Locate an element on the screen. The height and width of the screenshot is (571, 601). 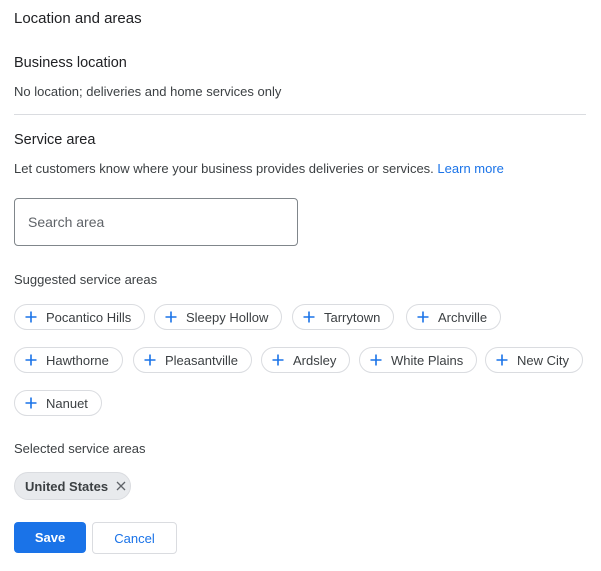
section-title: Location and areas is located at coordinates (78, 18).